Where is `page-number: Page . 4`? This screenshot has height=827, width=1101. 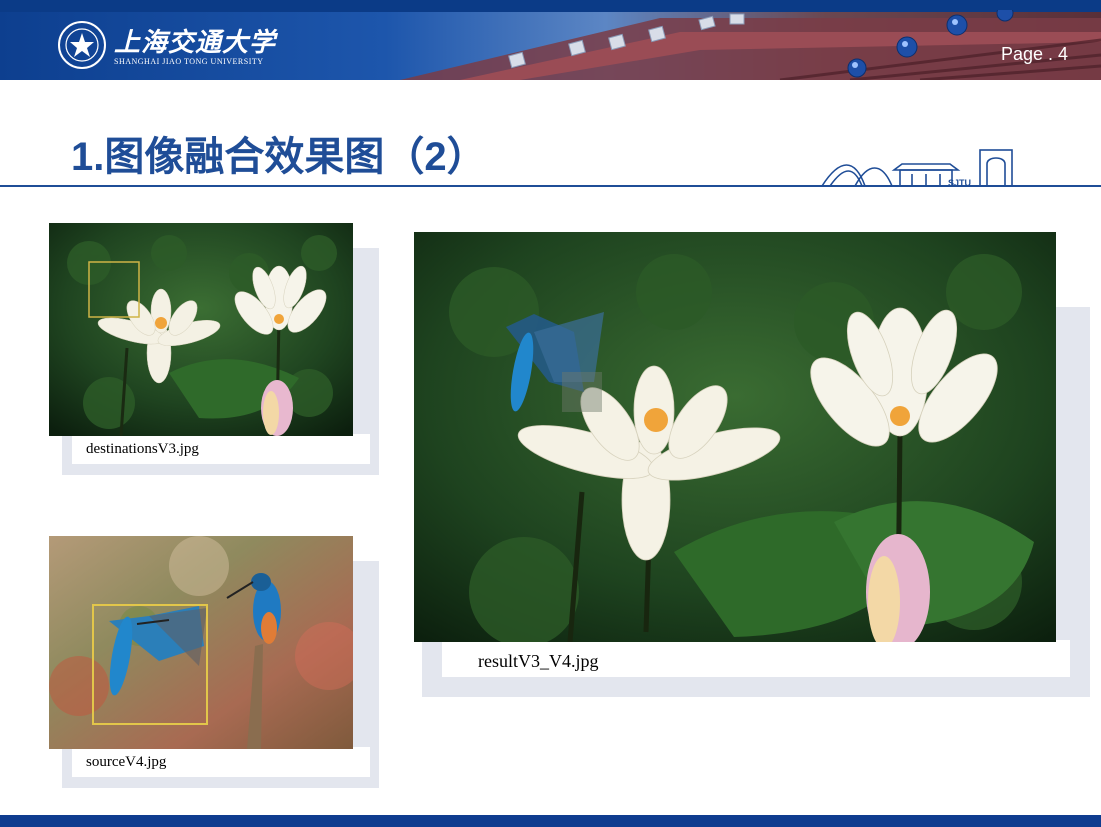 page-number: Page . 4 is located at coordinates (1034, 54).